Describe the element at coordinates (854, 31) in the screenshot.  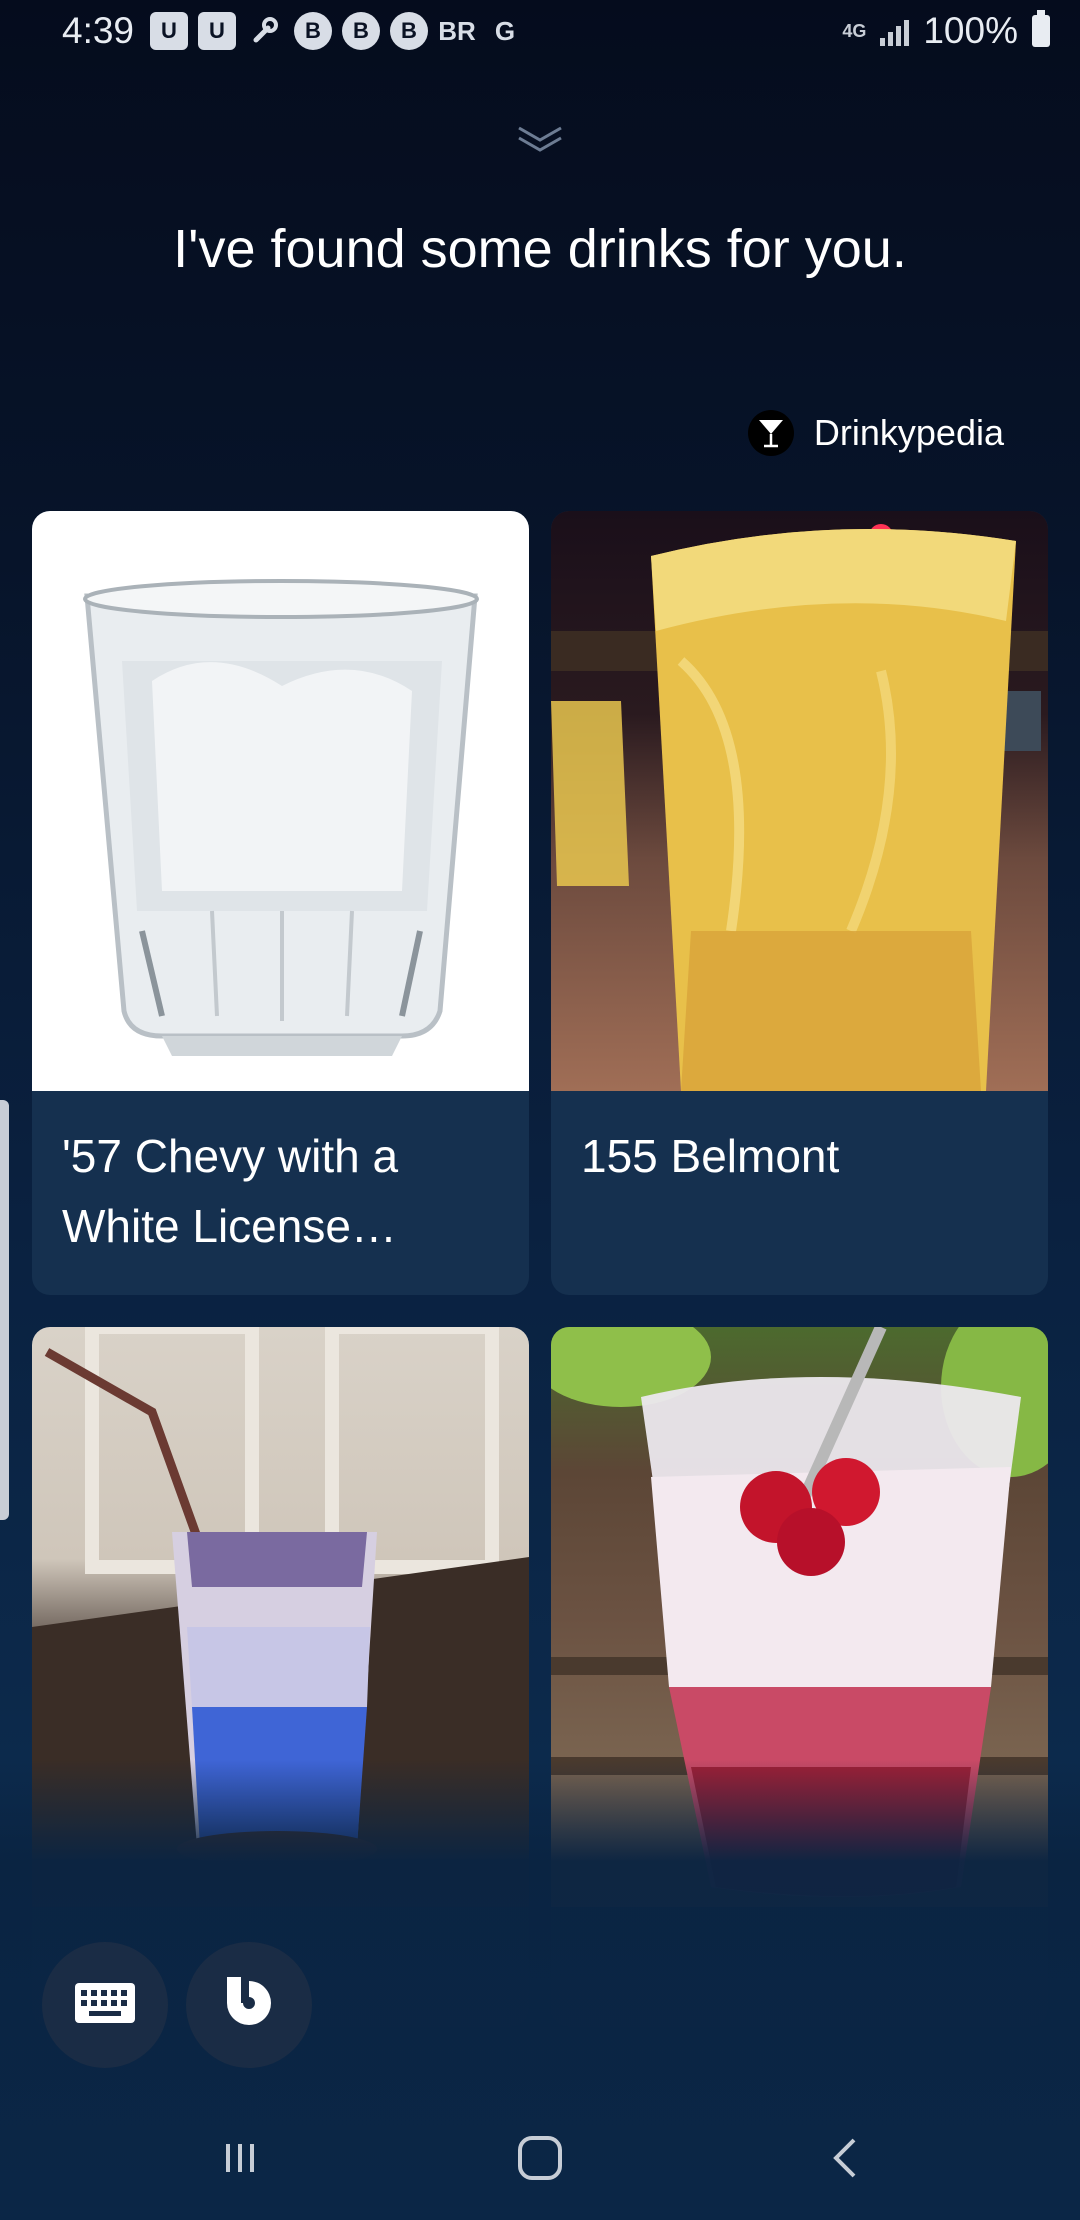
I see `network-type: 4G` at that location.